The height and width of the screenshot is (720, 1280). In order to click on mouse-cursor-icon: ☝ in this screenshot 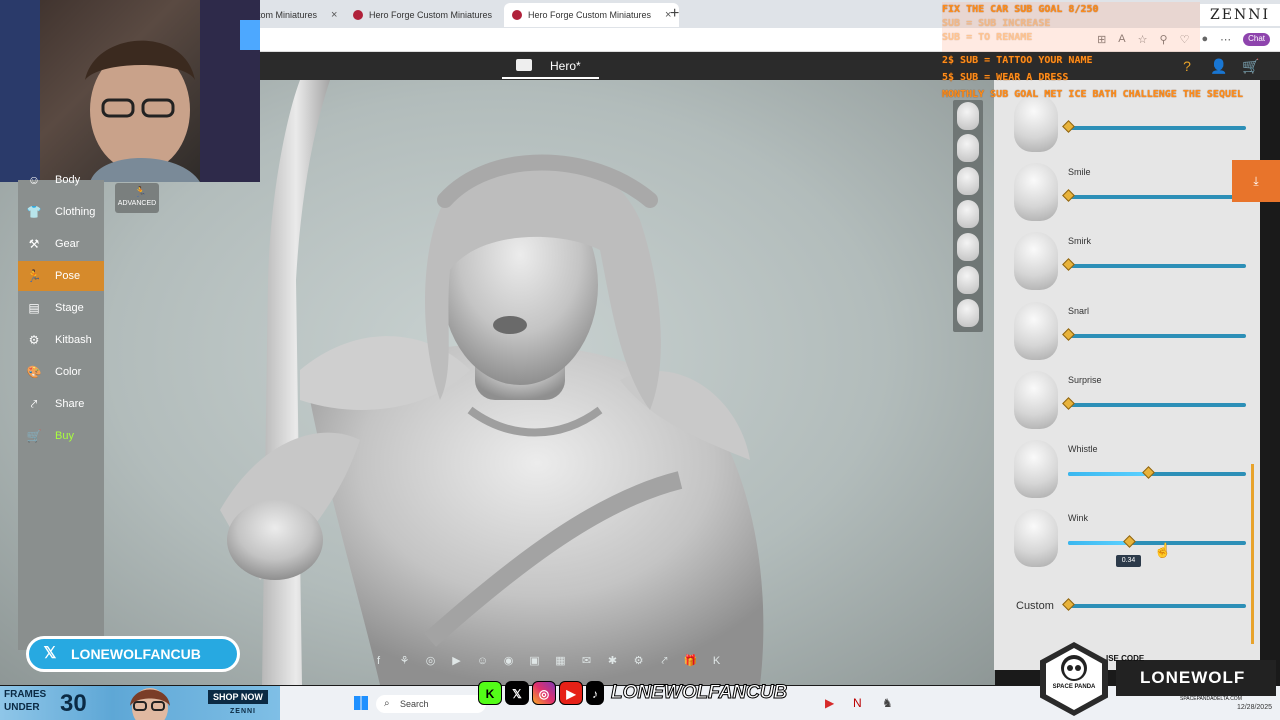, I will do `click(1163, 550)`.